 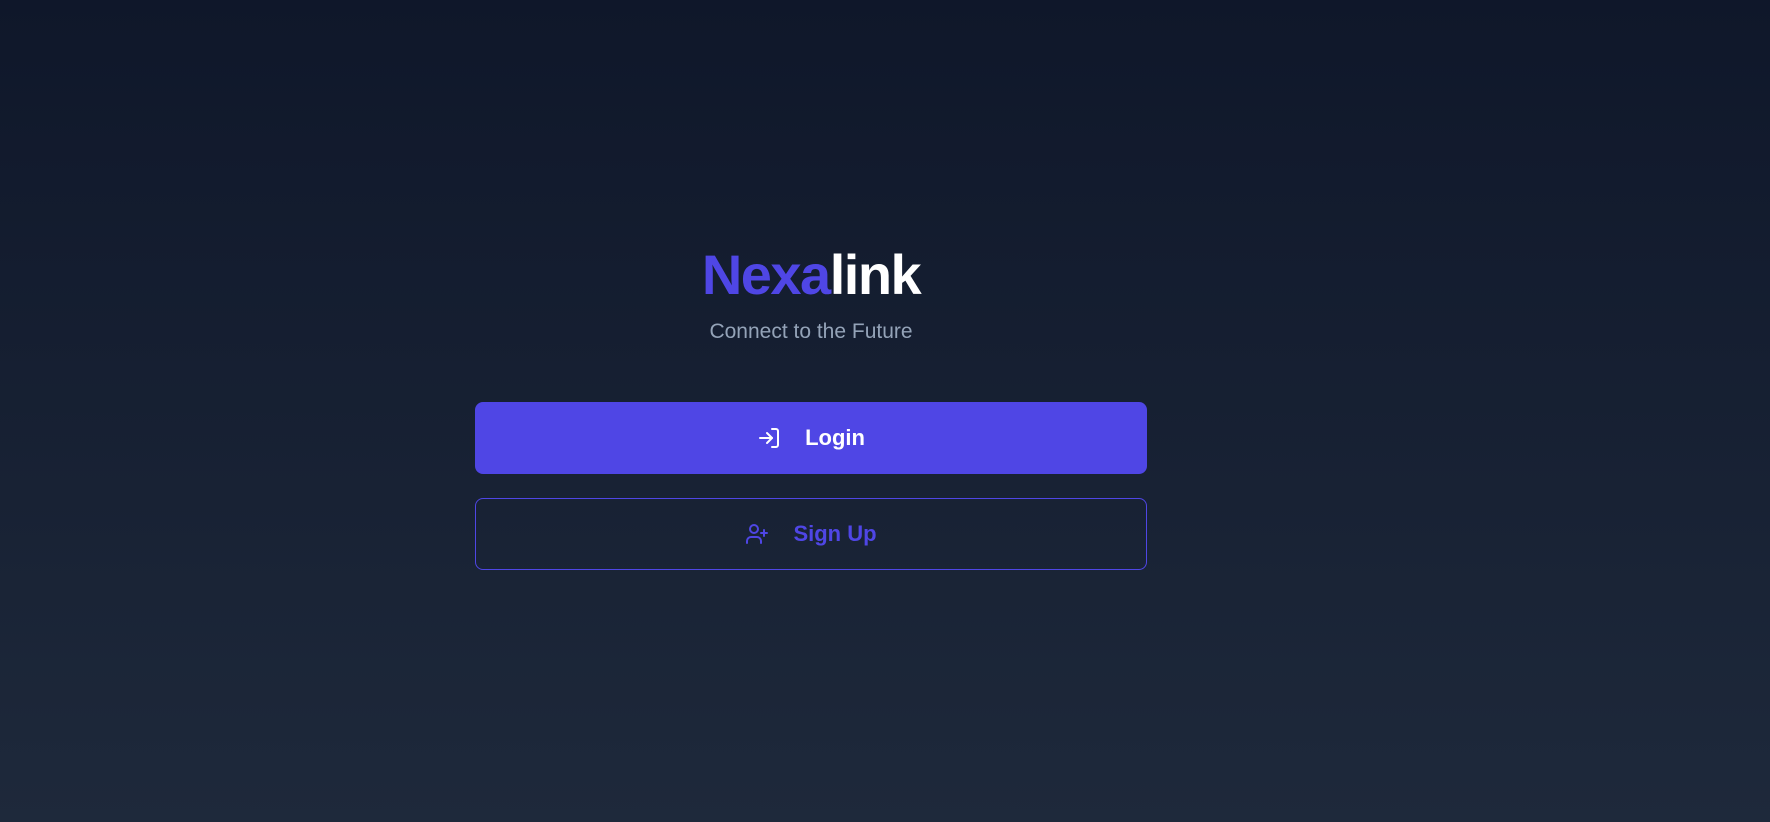 I want to click on tagline: Connect to the Future, so click(x=811, y=331).